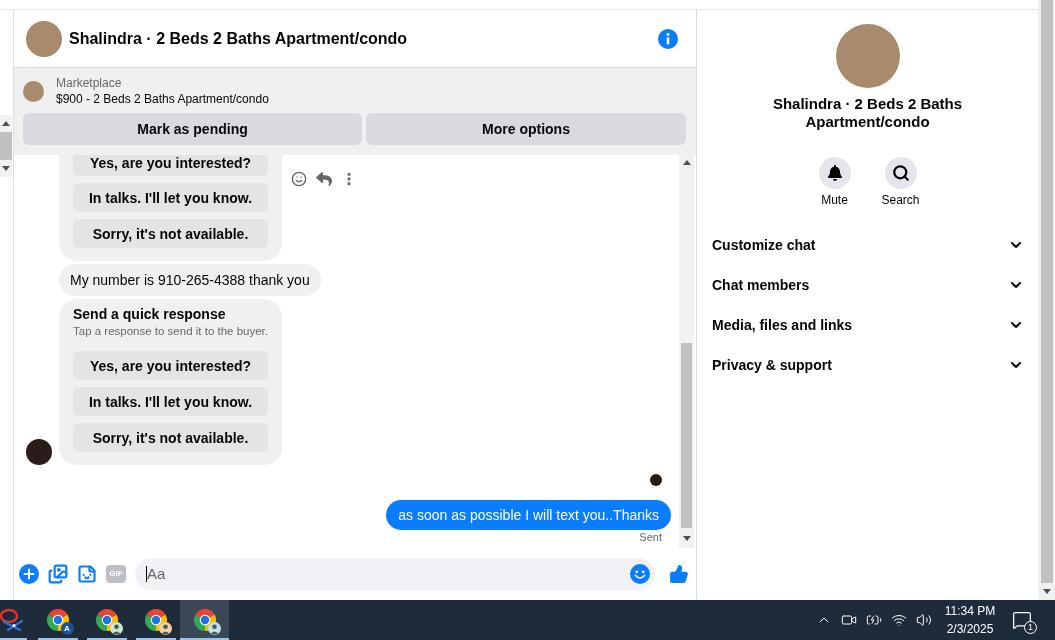 This screenshot has width=1055, height=640. What do you see at coordinates (874, 620) in the screenshot?
I see `battery-icon` at bounding box center [874, 620].